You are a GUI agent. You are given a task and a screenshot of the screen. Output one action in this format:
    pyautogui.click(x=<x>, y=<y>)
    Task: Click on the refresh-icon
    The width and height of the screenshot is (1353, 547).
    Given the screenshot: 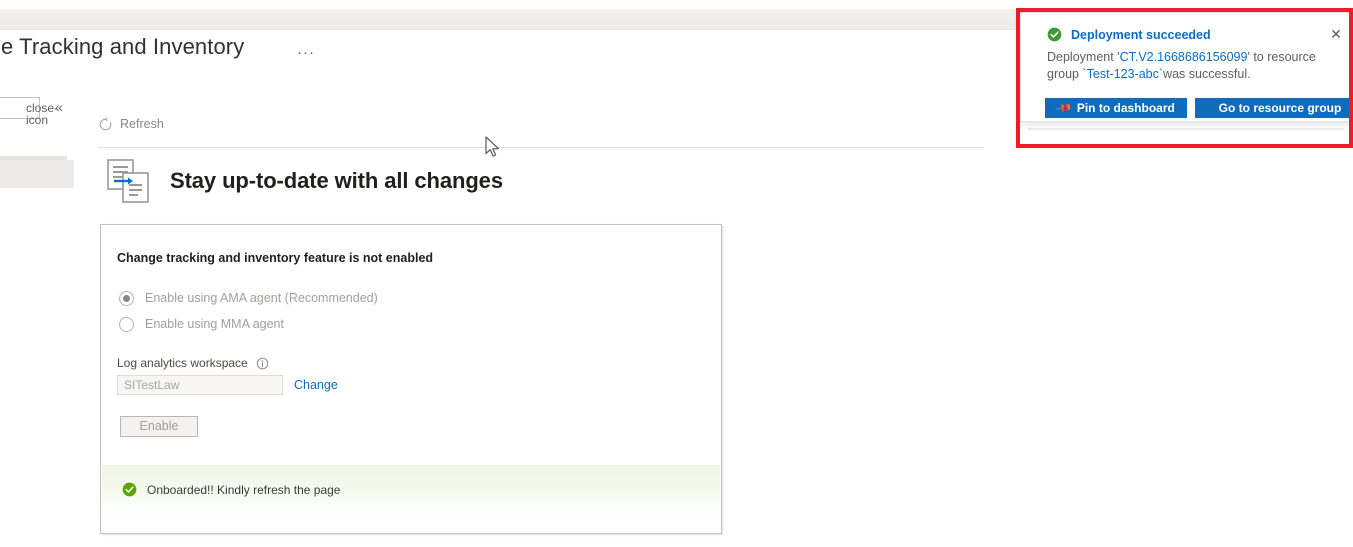 What is the action you would take?
    pyautogui.click(x=105, y=124)
    